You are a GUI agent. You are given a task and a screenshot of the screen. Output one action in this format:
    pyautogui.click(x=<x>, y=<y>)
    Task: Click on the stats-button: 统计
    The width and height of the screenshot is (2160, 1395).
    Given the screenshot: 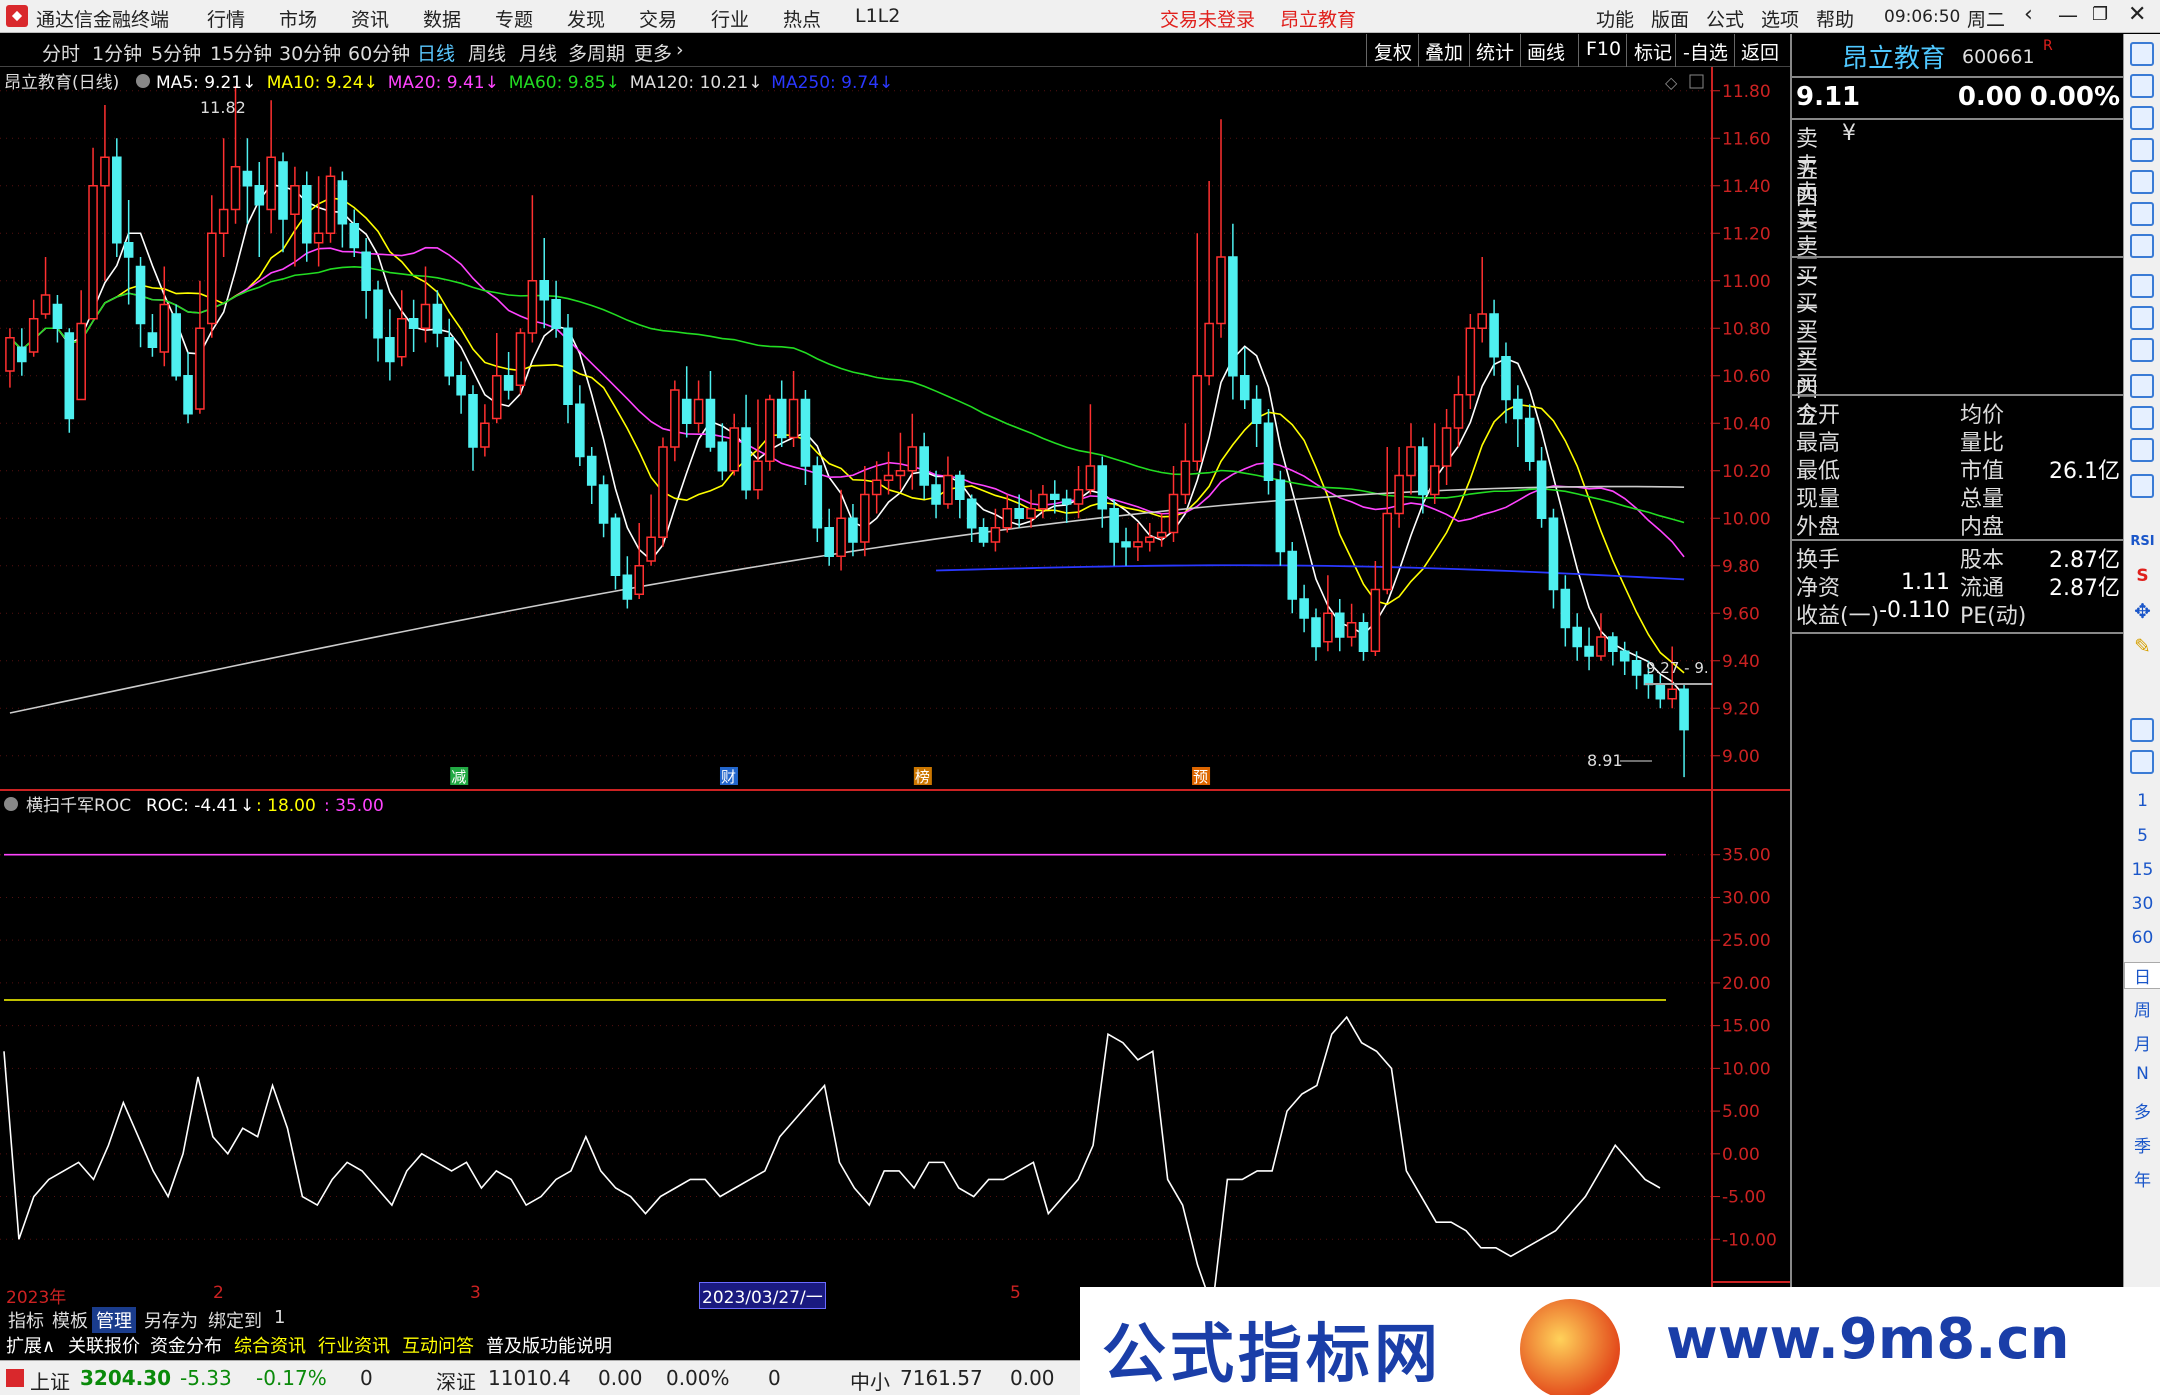 What is the action you would take?
    pyautogui.click(x=1495, y=51)
    